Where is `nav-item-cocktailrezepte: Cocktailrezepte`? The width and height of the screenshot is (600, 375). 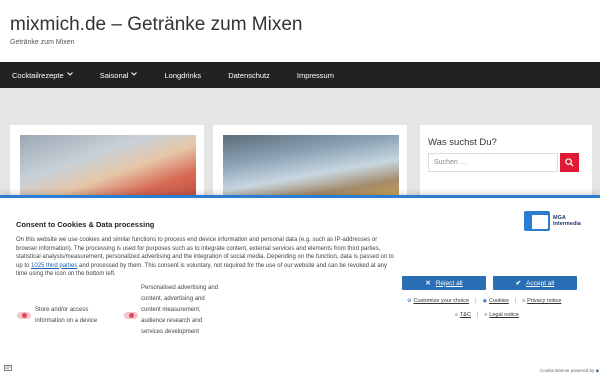 nav-item-cocktailrezepte: Cocktailrezepte is located at coordinates (42, 75).